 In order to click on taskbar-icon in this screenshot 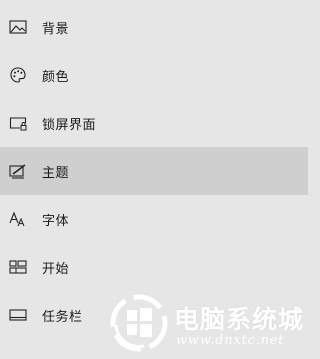, I will do `click(18, 315)`.